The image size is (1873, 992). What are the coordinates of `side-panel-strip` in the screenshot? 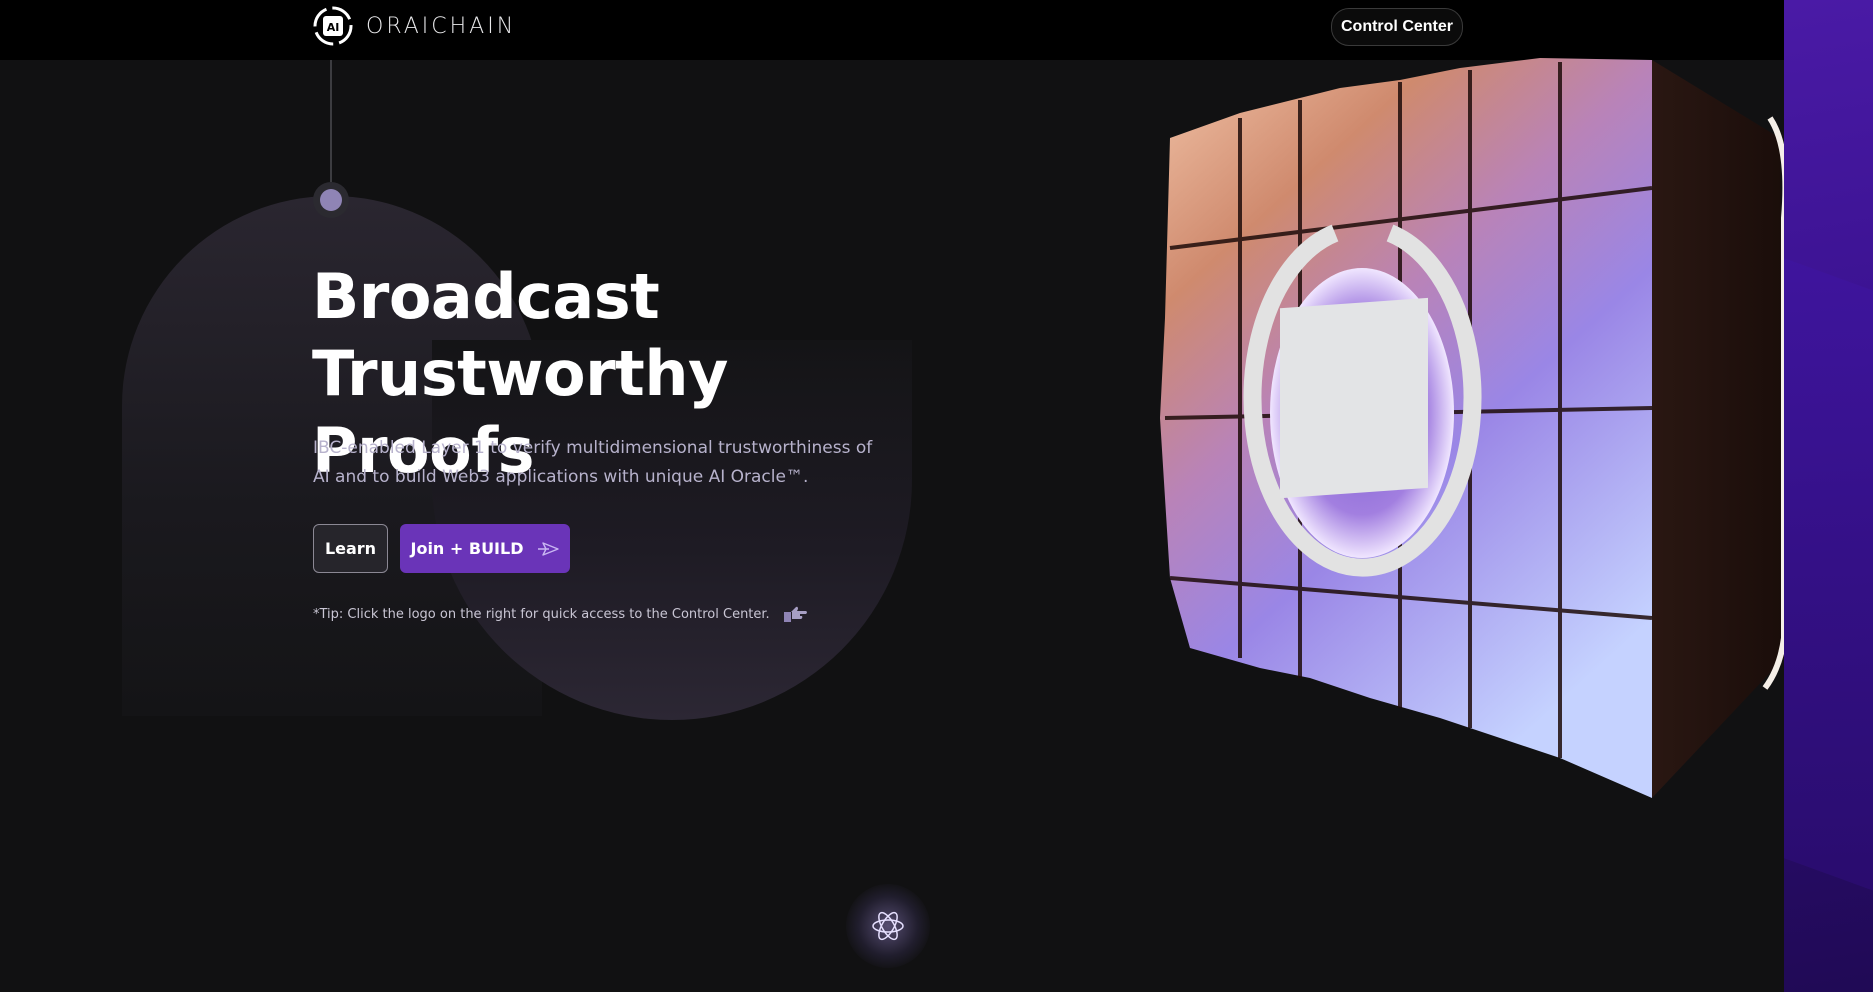 It's located at (1828, 496).